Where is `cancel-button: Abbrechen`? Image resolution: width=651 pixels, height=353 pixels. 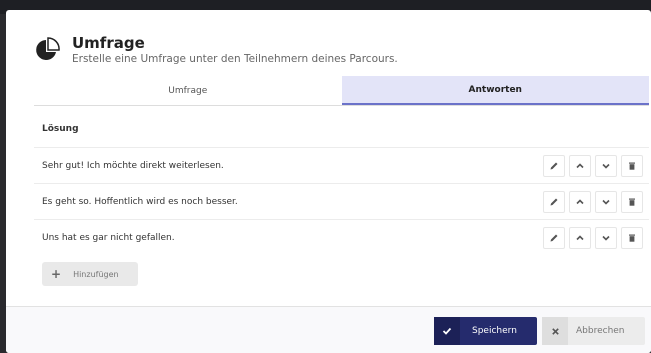
cancel-button: Abbrechen is located at coordinates (593, 331).